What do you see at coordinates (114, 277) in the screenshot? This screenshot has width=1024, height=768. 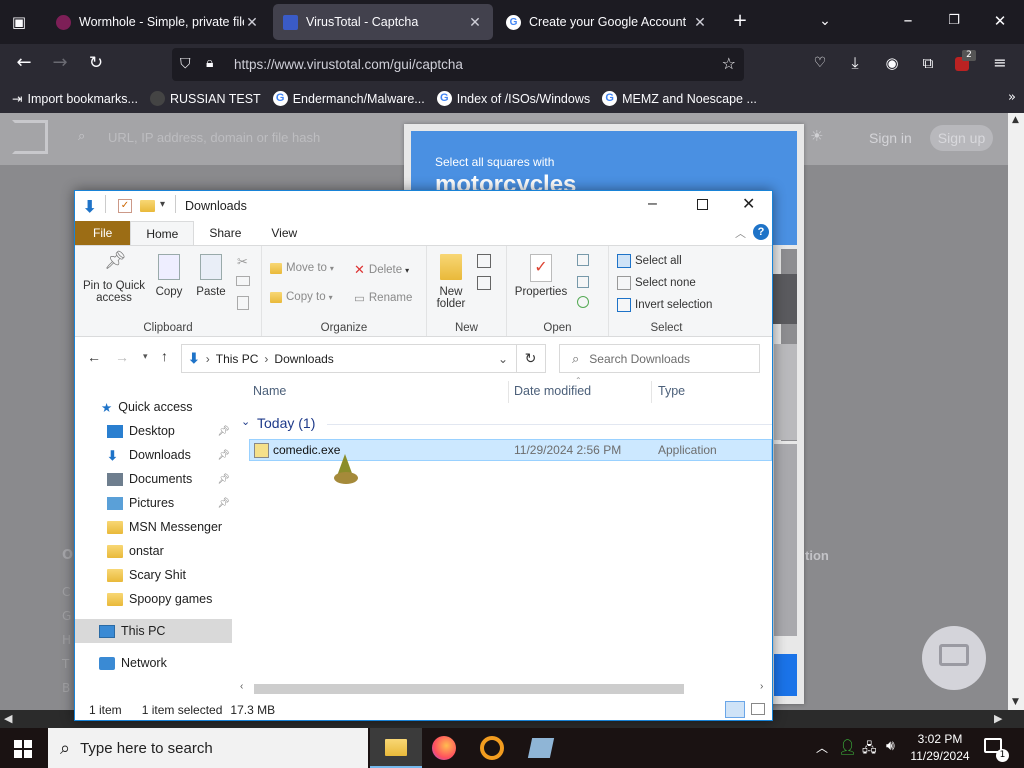 I see `pin-quick-access-button: 📌︎ Pin to Quick access` at bounding box center [114, 277].